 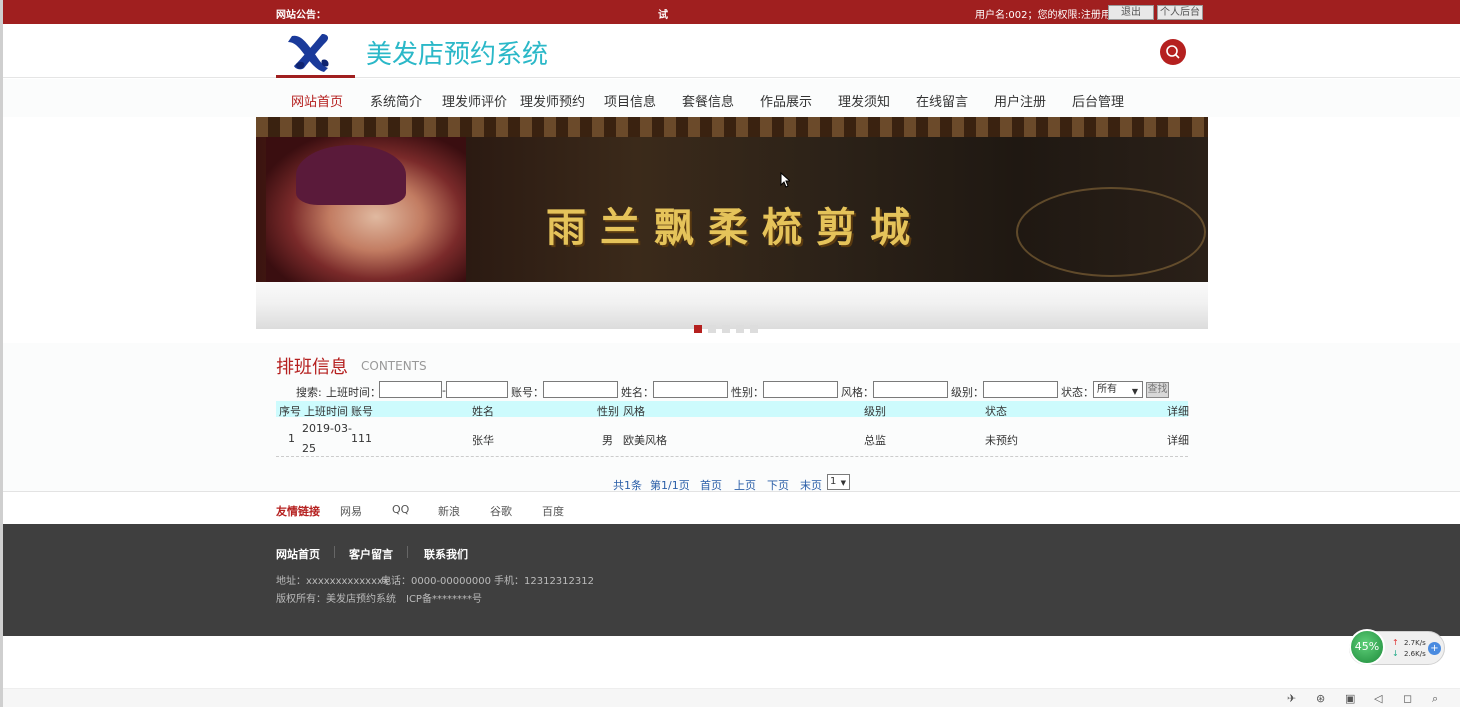 I want to click on footer-link-contact: 联系我们, so click(x=446, y=554).